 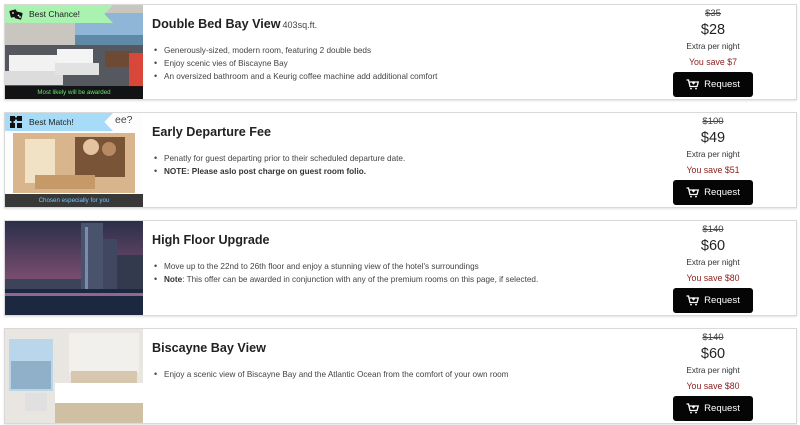 I want to click on room-photo-bay-view-room, so click(x=74, y=376).